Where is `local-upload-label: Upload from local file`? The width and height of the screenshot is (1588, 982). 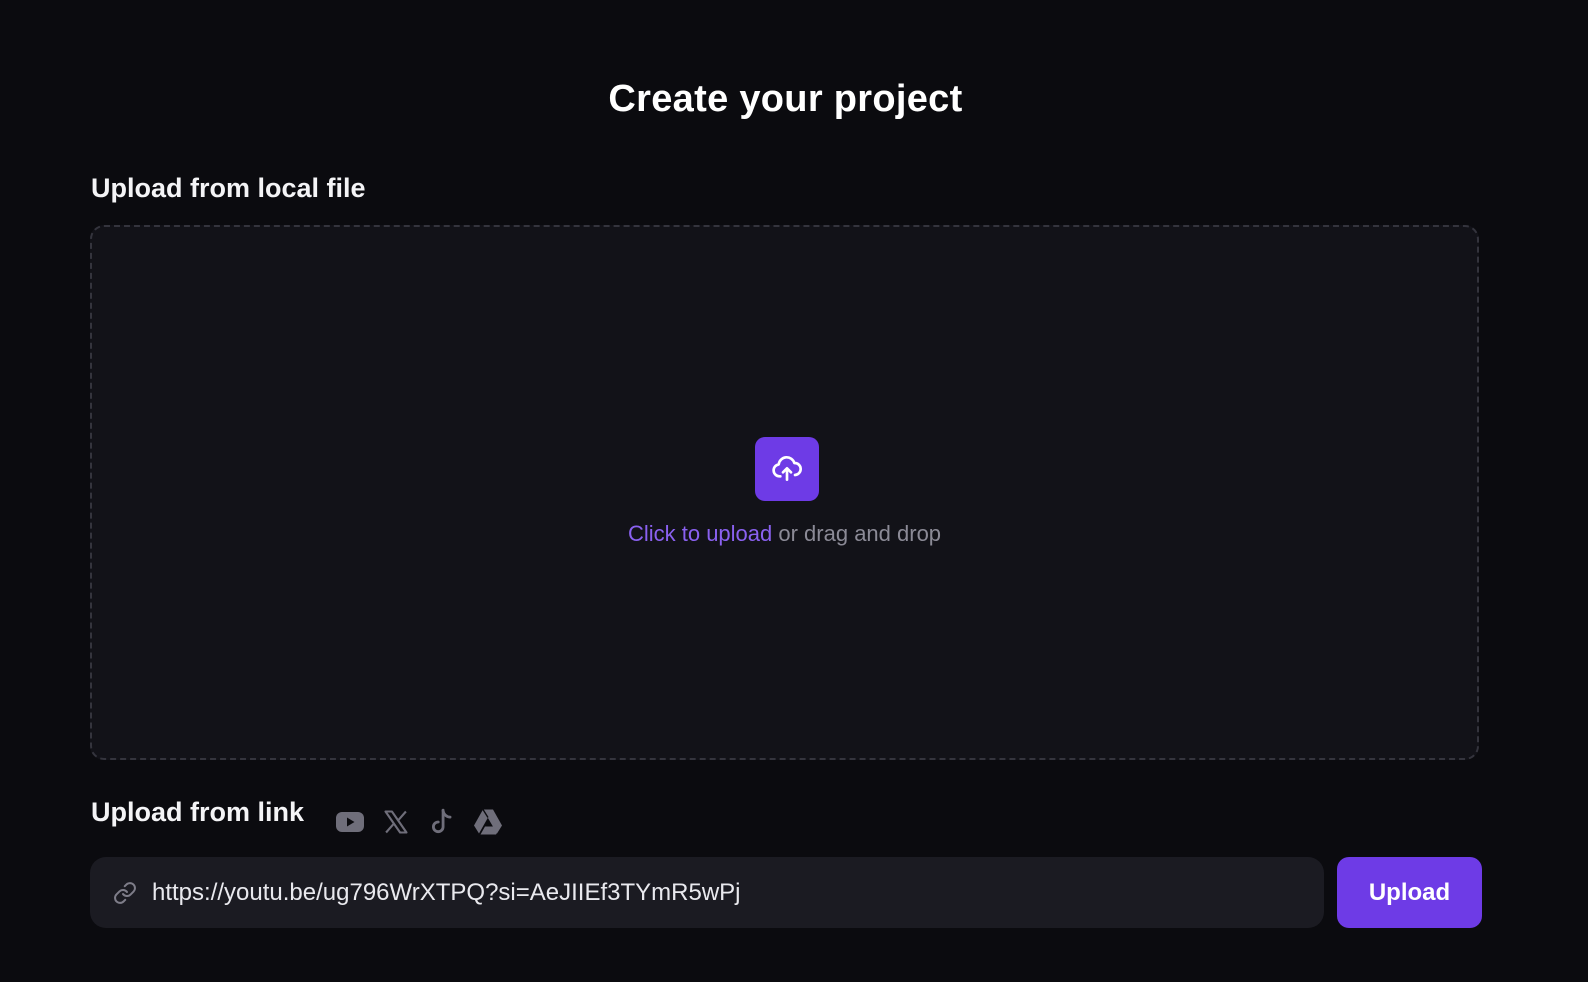 local-upload-label: Upload from local file is located at coordinates (228, 188).